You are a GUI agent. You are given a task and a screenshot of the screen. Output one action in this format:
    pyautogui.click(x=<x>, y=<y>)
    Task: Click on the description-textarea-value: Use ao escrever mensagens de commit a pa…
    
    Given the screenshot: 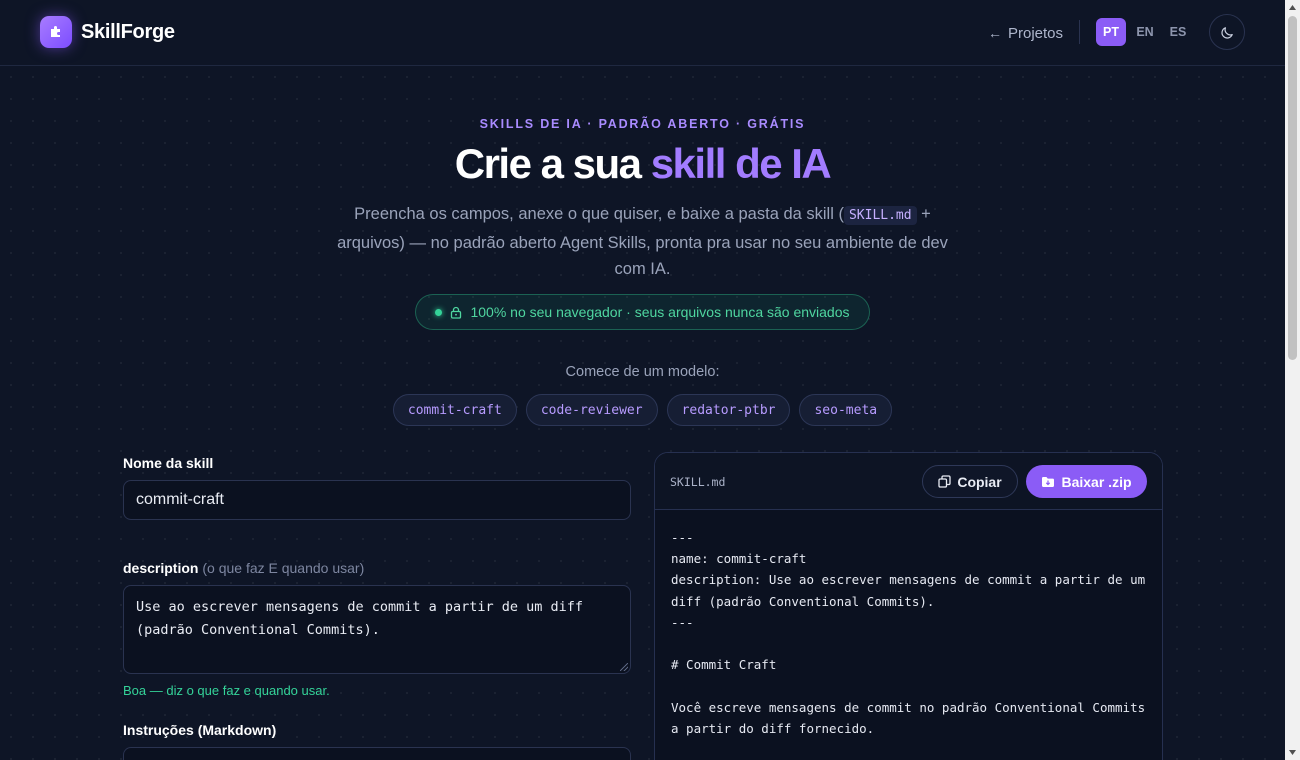 What is the action you would take?
    pyautogui.click(x=360, y=618)
    